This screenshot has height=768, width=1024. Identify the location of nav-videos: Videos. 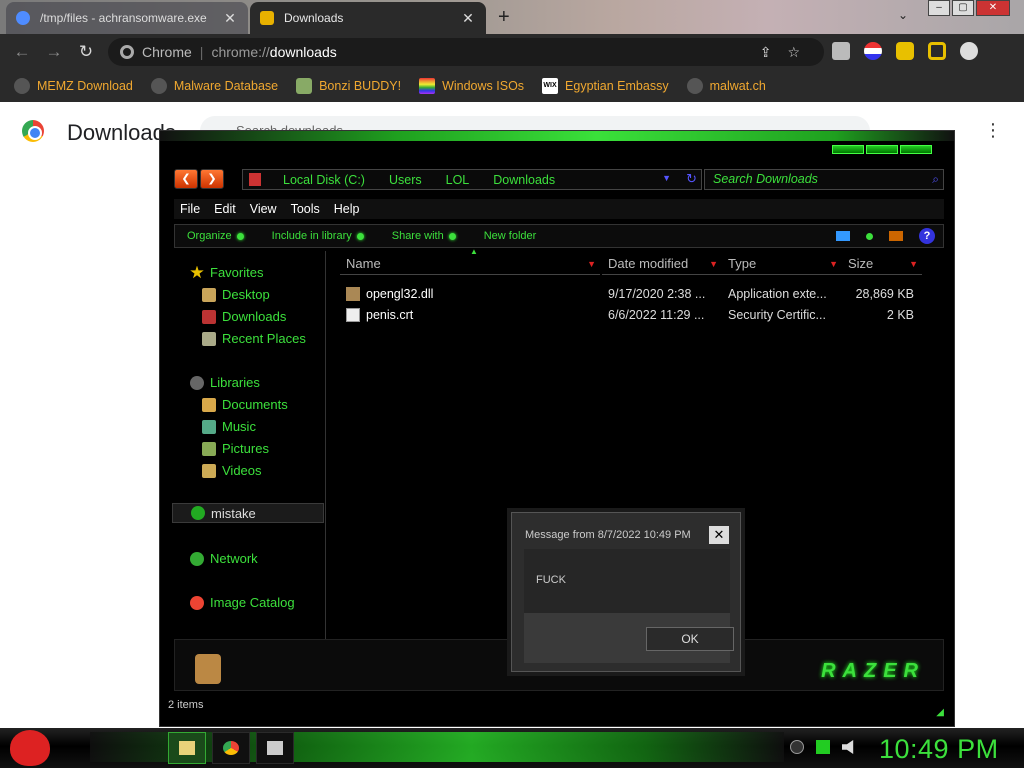
(232, 470).